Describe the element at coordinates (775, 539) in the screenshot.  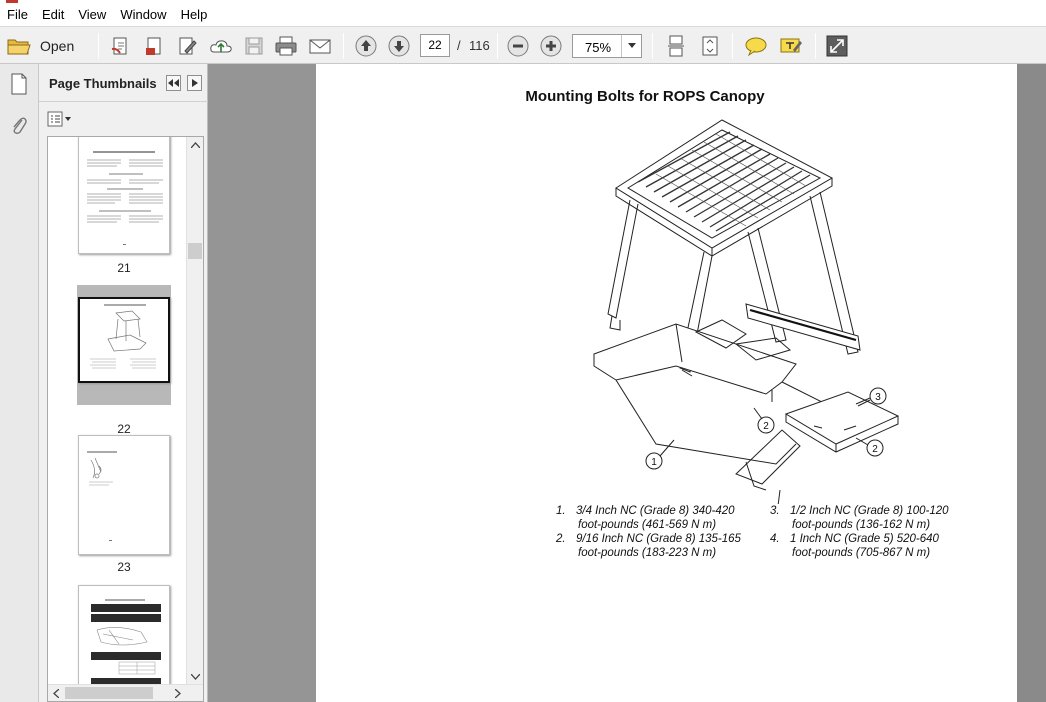
I see `legend-number: 4.` at that location.